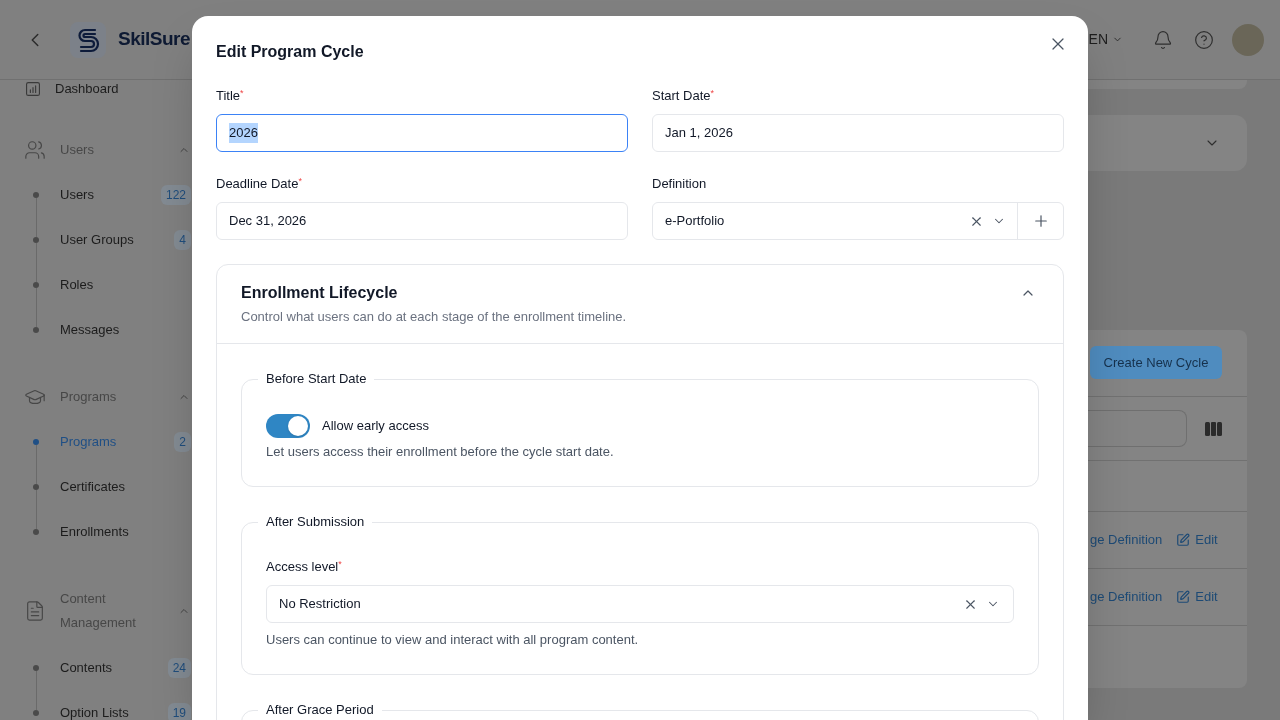 Image resolution: width=1280 pixels, height=720 pixels. Describe the element at coordinates (683, 95) in the screenshot. I see `field-label: Start Date$^{*}$` at that location.